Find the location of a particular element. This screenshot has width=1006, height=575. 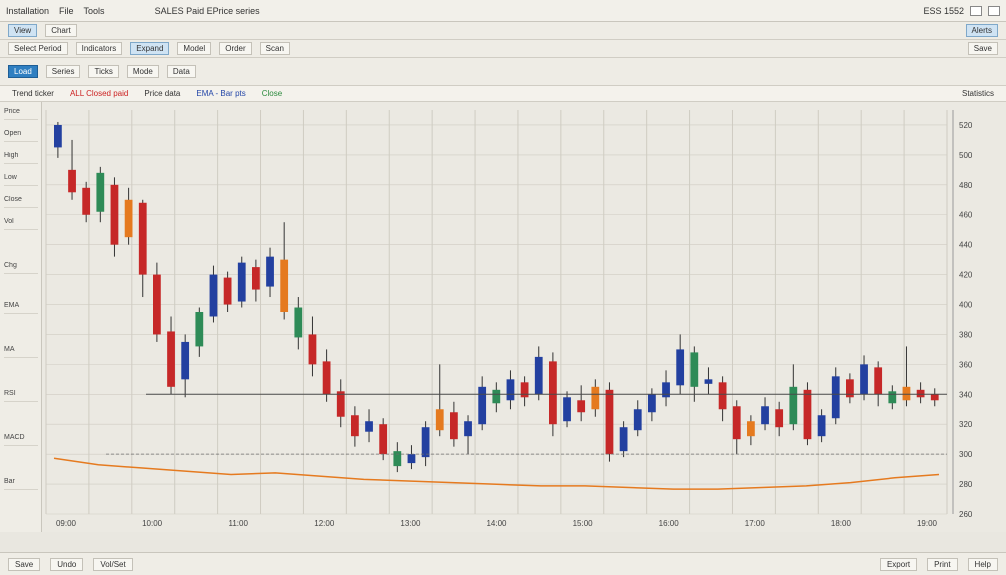

view-button: View is located at coordinates (23, 30).